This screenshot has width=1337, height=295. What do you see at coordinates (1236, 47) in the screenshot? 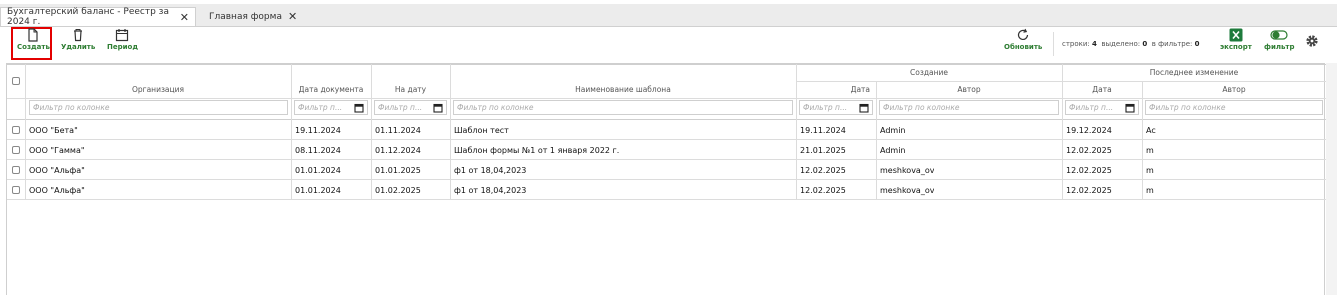
I see `export-label: экспорт` at bounding box center [1236, 47].